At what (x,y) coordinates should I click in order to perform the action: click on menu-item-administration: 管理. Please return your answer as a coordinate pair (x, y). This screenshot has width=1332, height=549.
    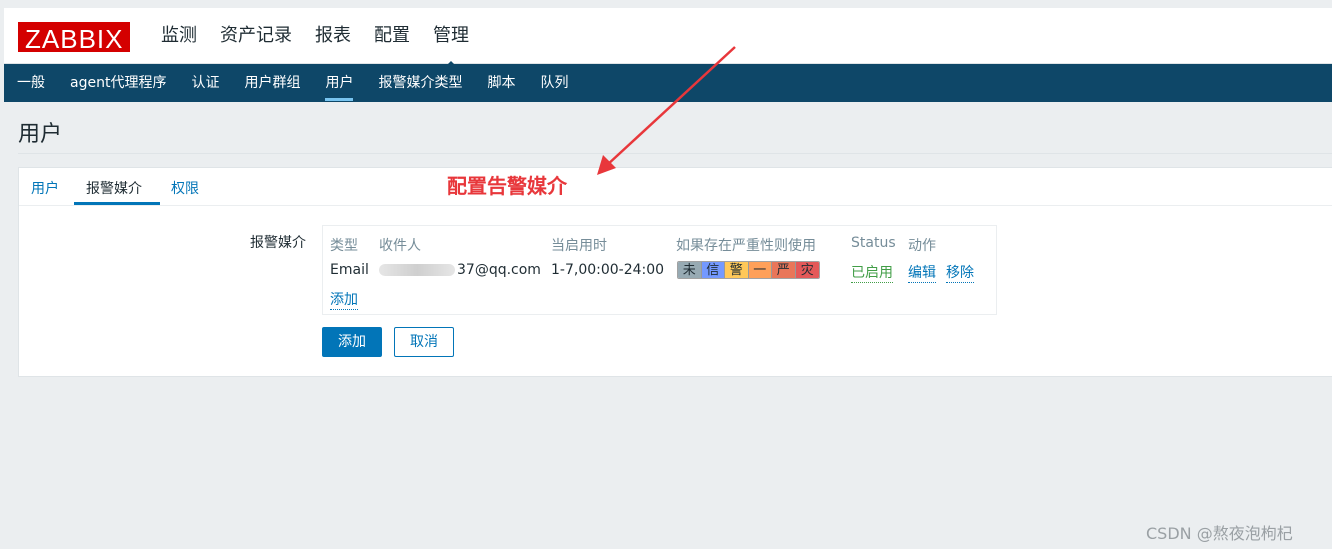
    Looking at the image, I should click on (451, 46).